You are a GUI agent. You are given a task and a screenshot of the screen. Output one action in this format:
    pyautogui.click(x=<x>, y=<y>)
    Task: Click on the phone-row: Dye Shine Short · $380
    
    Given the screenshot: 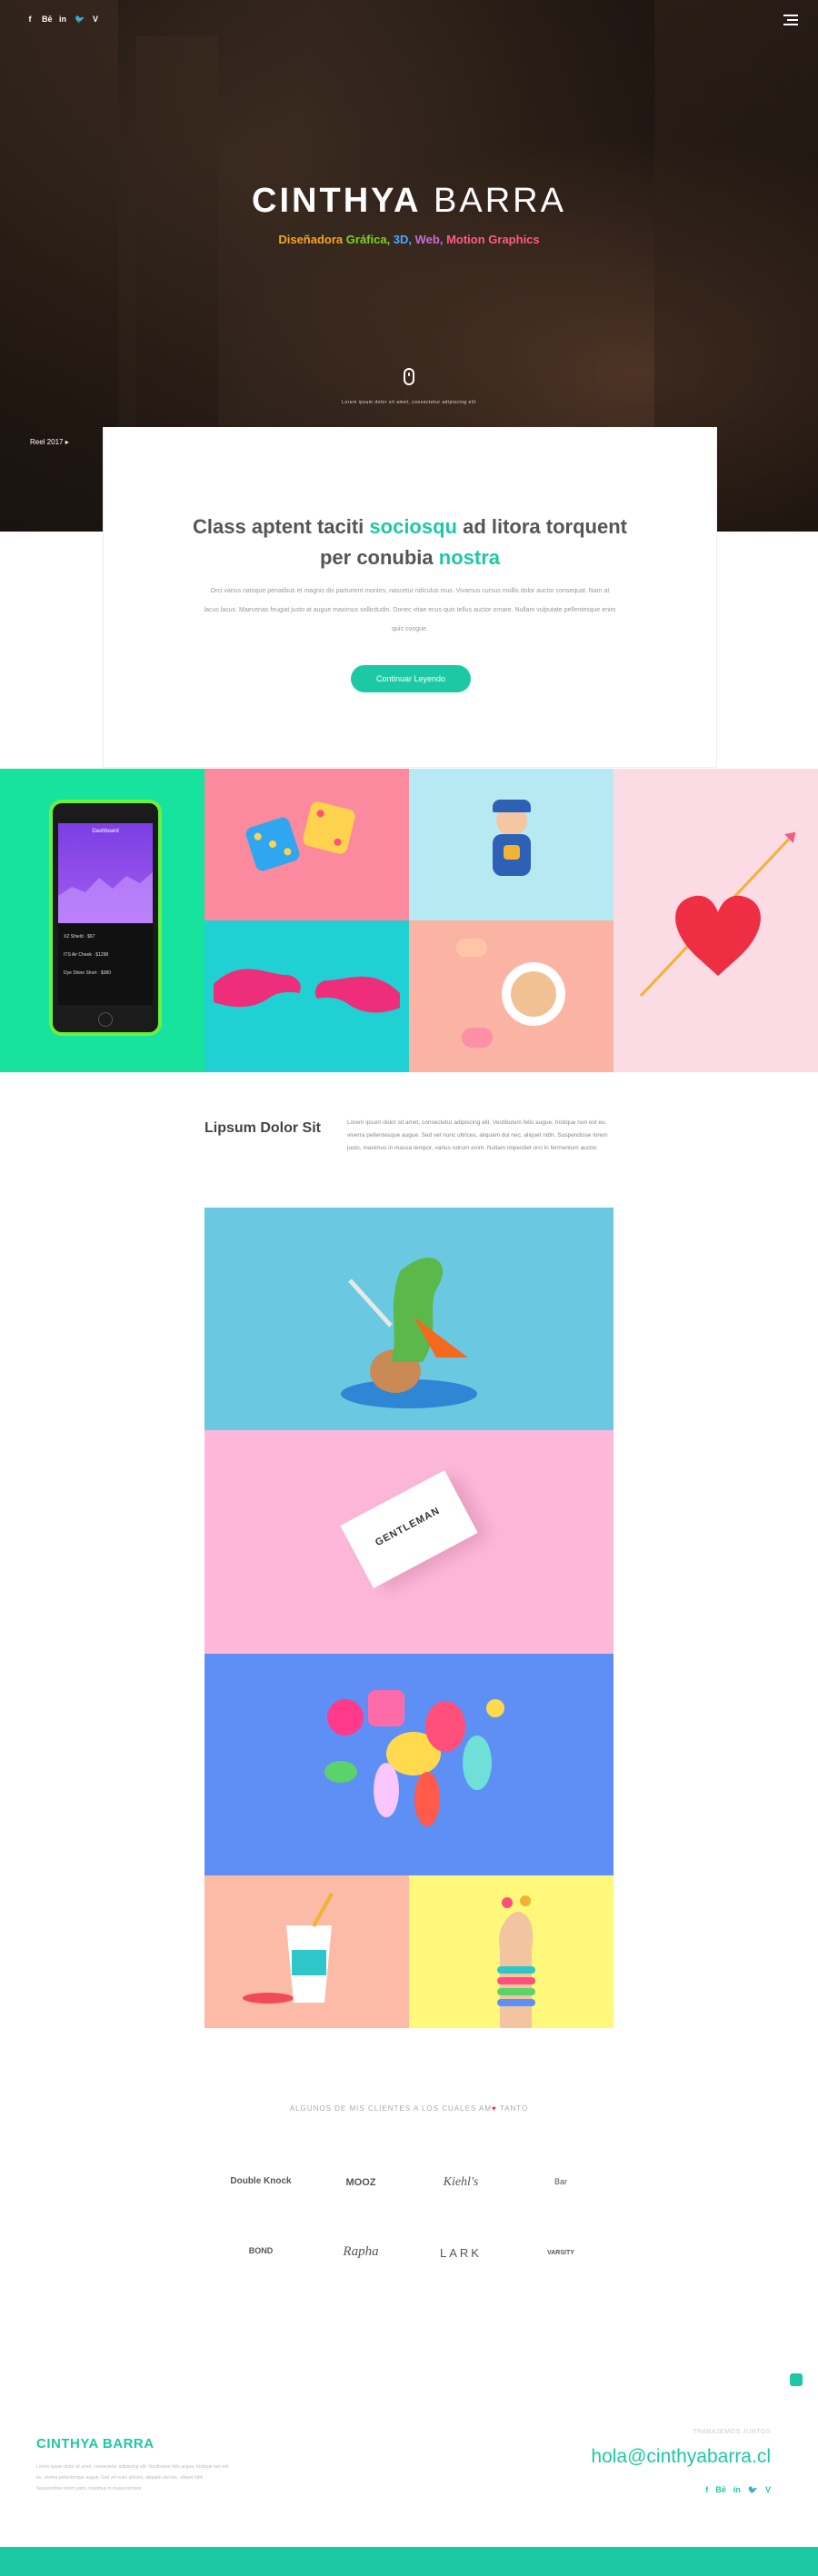 What is the action you would take?
    pyautogui.click(x=87, y=973)
    